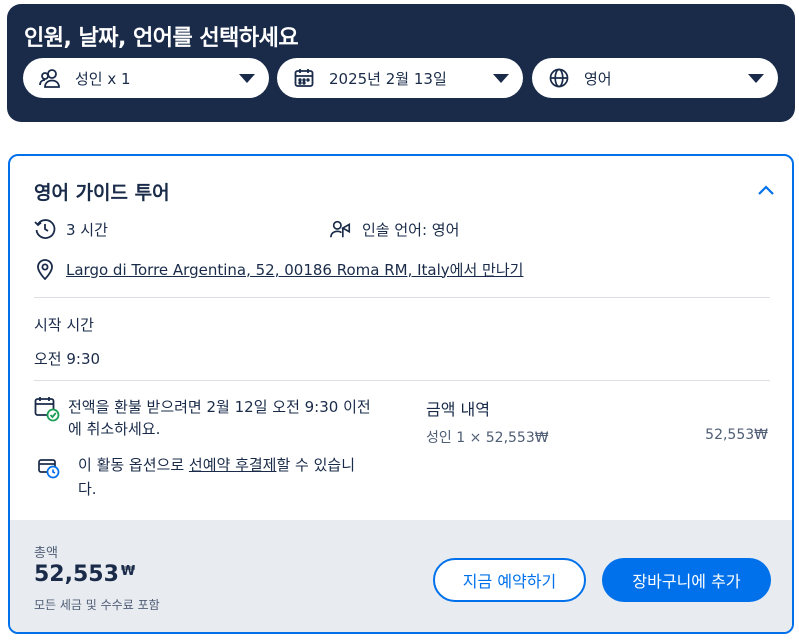 This screenshot has height=641, width=799. What do you see at coordinates (102, 193) in the screenshot?
I see `option-title: 영어 가이드 투어` at bounding box center [102, 193].